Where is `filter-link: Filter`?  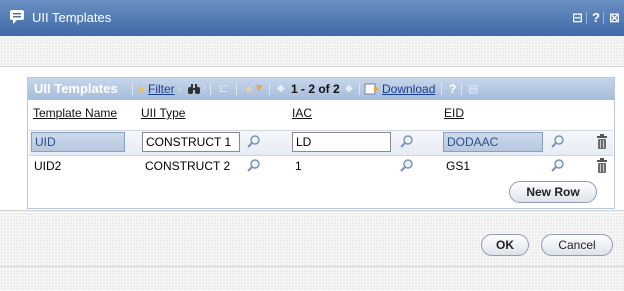 filter-link: Filter is located at coordinates (161, 89).